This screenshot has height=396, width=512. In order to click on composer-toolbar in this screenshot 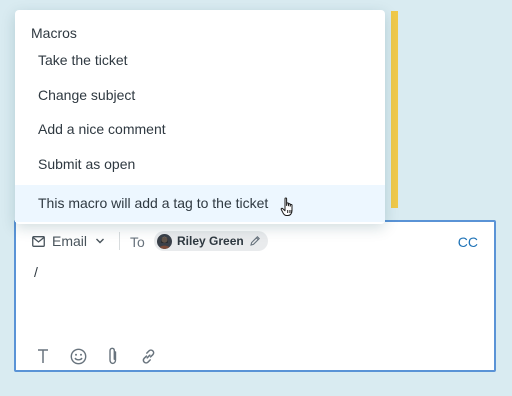, I will do `click(104, 356)`.